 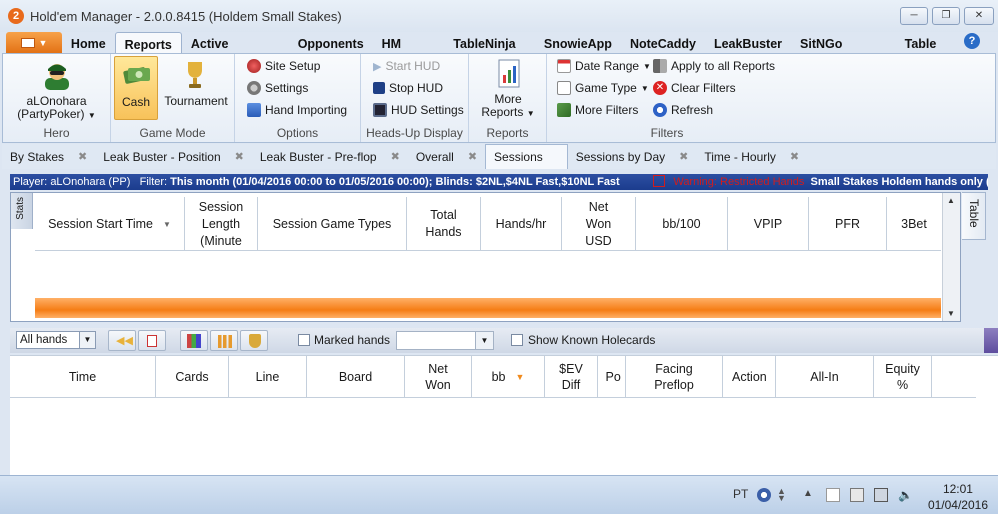 I want to click on hand-importing-button: Hand Importing, so click(x=297, y=110).